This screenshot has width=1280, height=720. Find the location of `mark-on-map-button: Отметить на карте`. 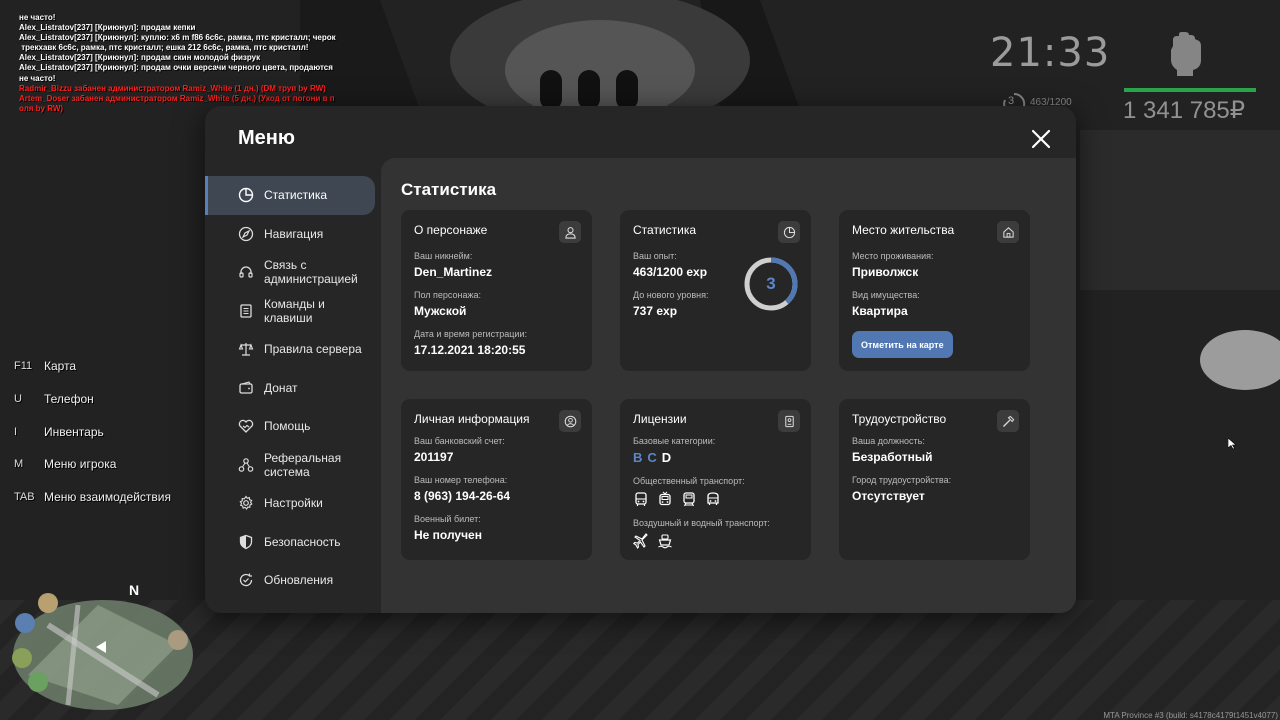

mark-on-map-button: Отметить на карте is located at coordinates (902, 344).